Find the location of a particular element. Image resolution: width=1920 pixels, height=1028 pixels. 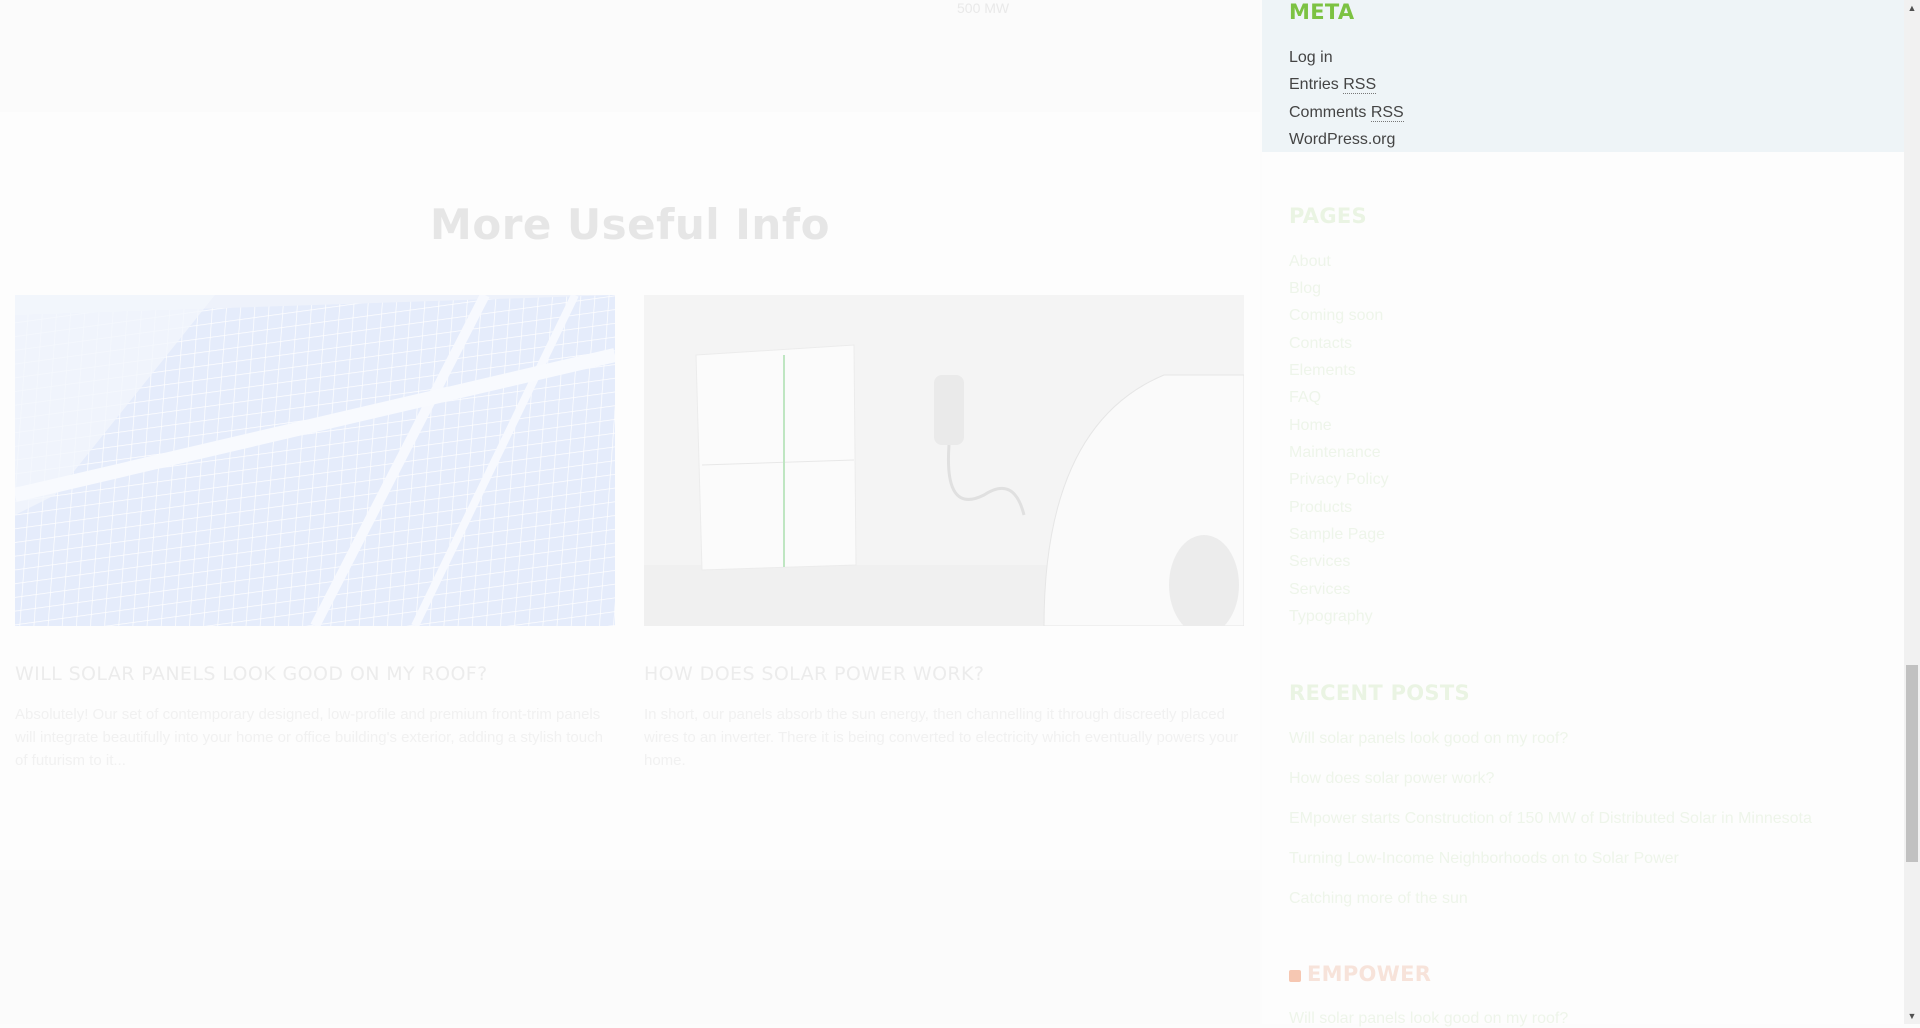

recent-post-link: Will solar panels look good on my roof? is located at coordinates (1428, 739).